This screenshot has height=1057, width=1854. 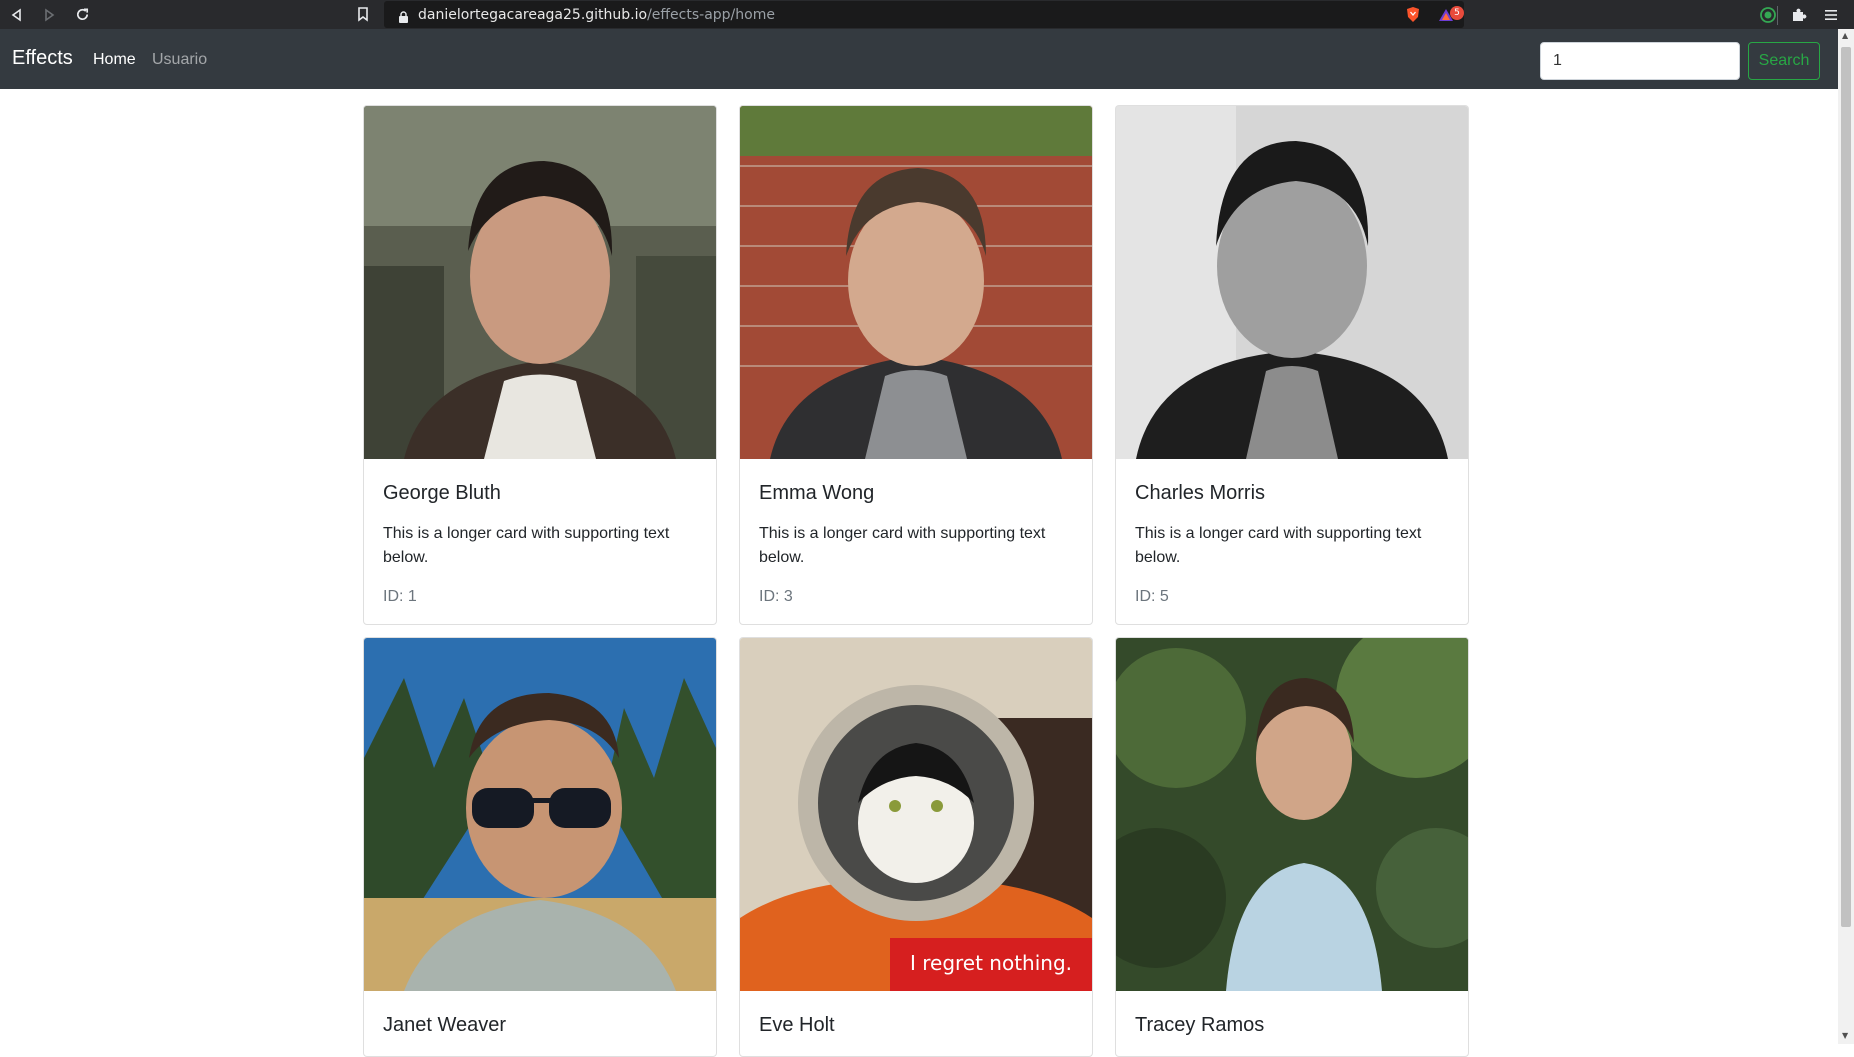 What do you see at coordinates (991, 963) in the screenshot?
I see `image-caption: I regret nothing.` at bounding box center [991, 963].